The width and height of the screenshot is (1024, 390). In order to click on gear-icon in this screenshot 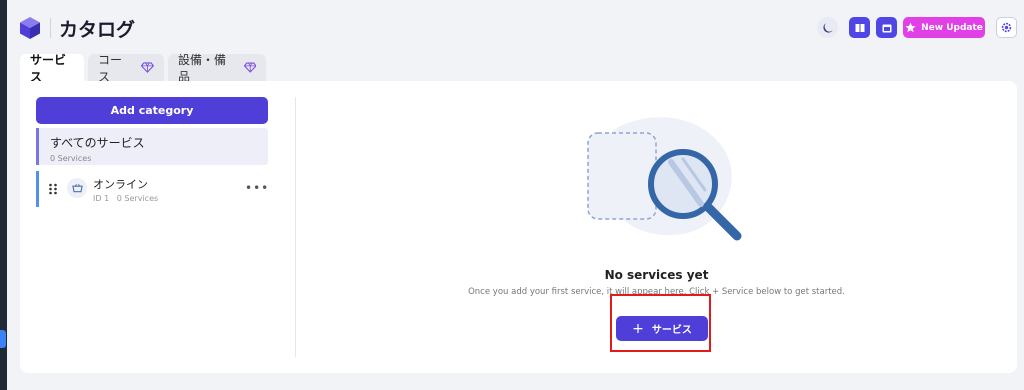, I will do `click(1006, 27)`.